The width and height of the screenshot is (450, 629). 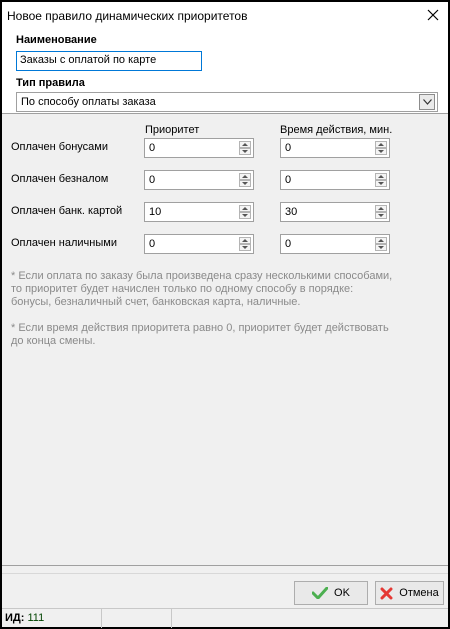 I want to click on row-label-bonus: Оплачен бонусами, so click(x=59, y=147).